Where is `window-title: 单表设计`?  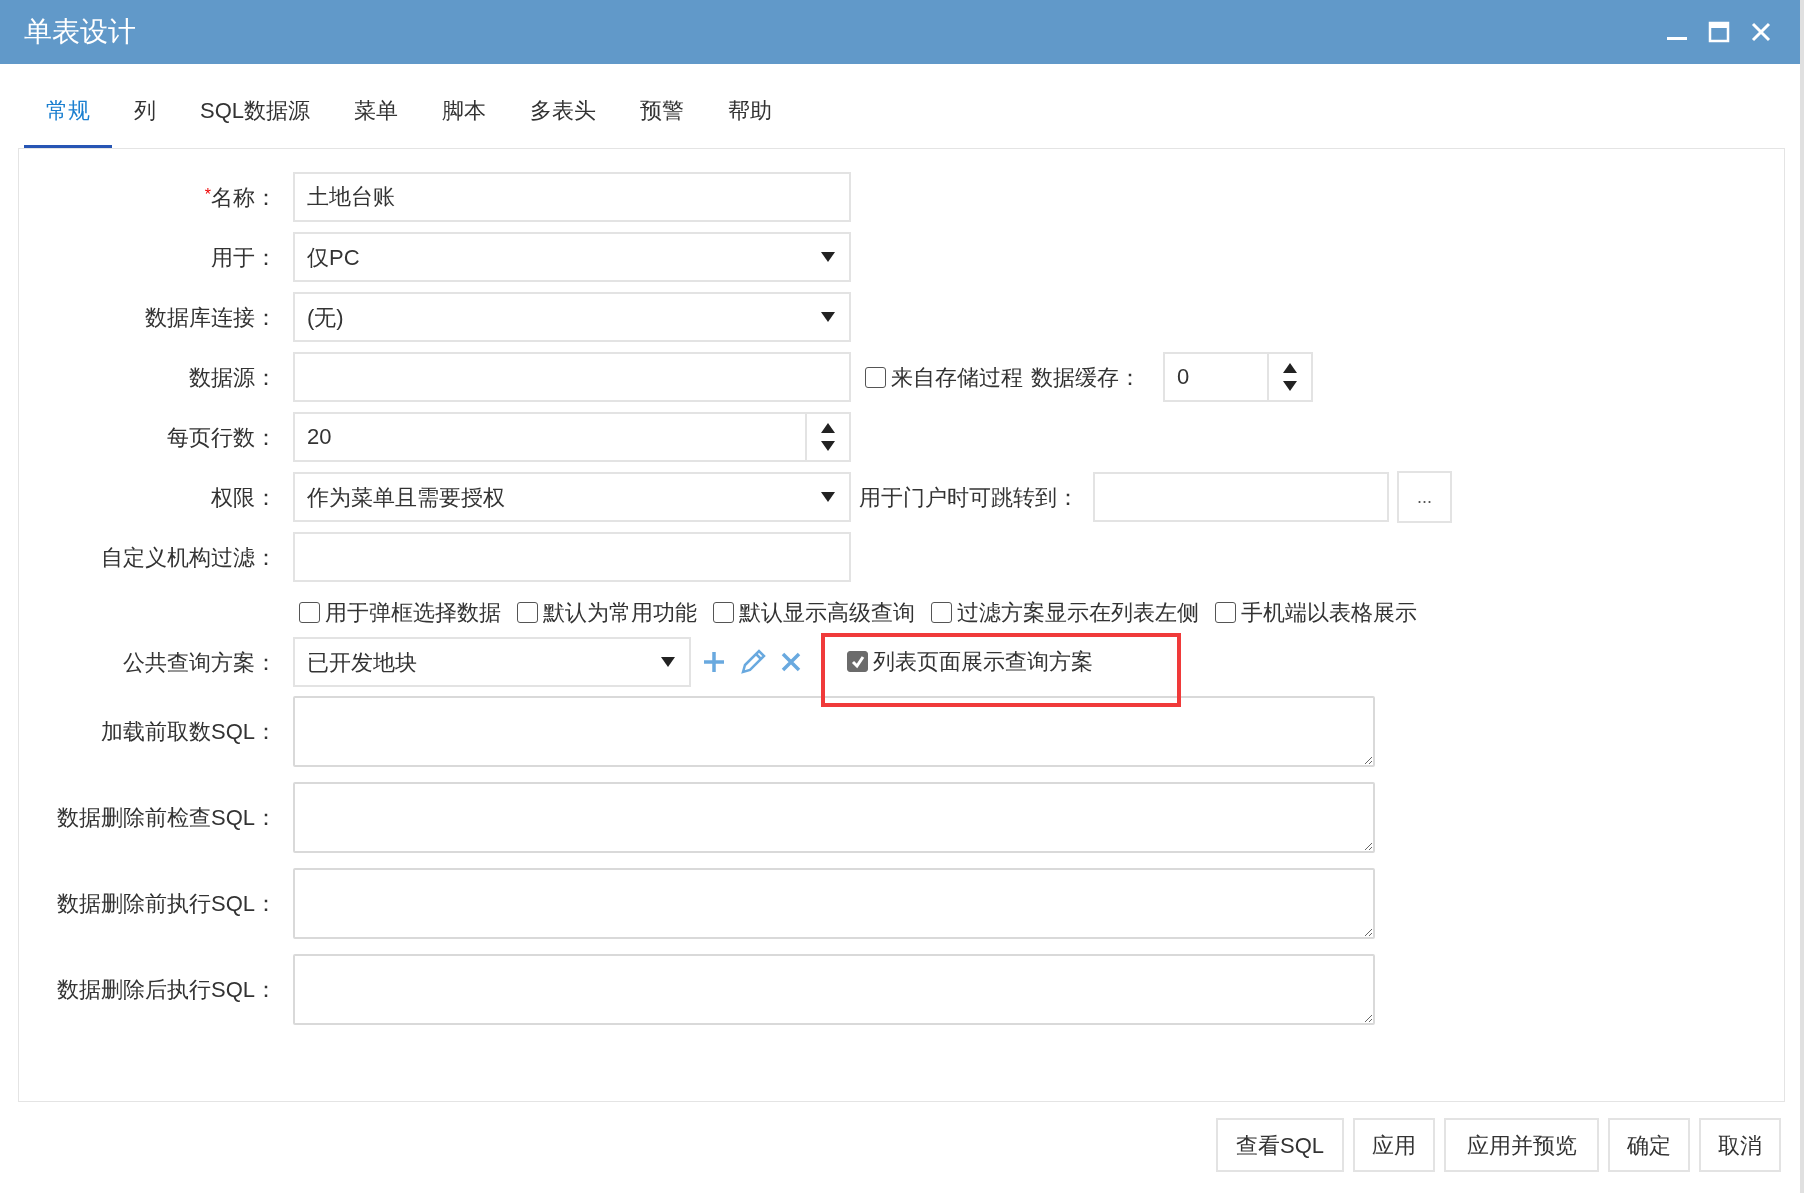 window-title: 单表设计 is located at coordinates (80, 32).